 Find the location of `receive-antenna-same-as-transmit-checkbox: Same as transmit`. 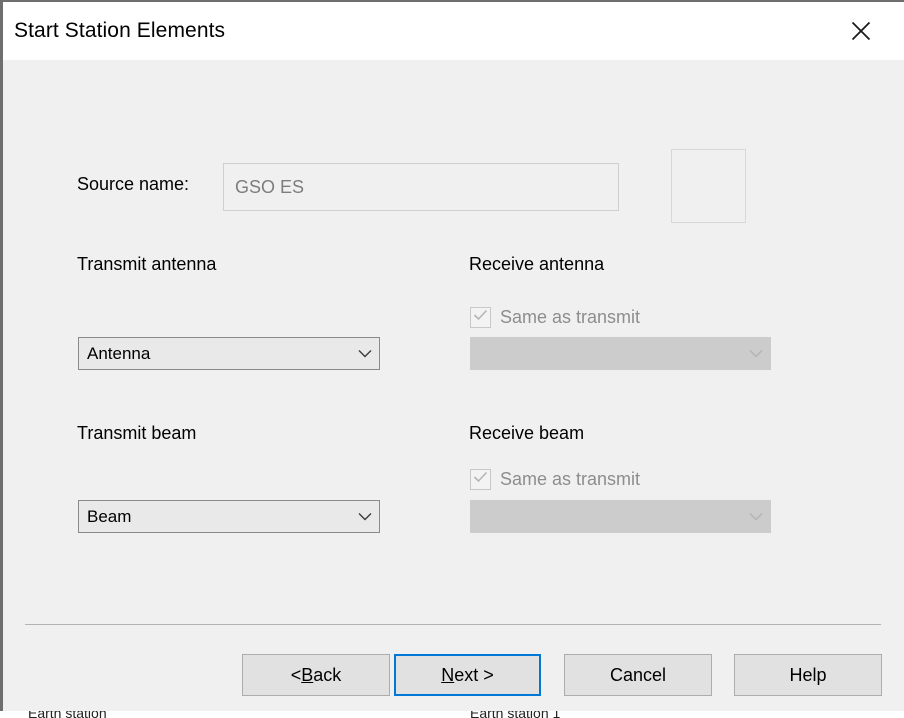

receive-antenna-same-as-transmit-checkbox: Same as transmit is located at coordinates (555, 317).